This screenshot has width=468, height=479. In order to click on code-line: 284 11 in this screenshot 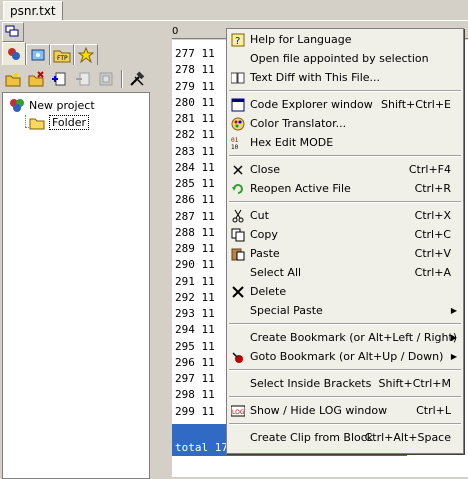, I will do `click(195, 168)`.